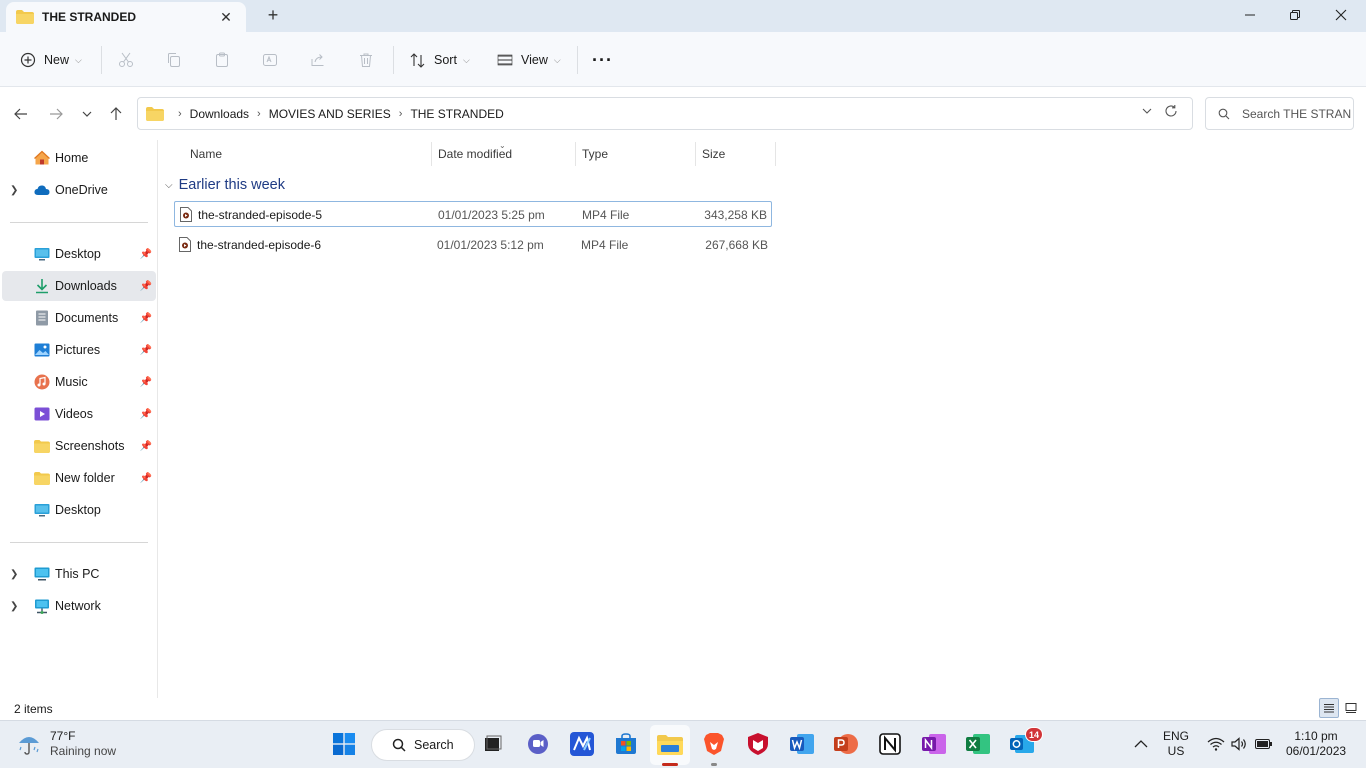  What do you see at coordinates (116, 114) in the screenshot?
I see `up-button` at bounding box center [116, 114].